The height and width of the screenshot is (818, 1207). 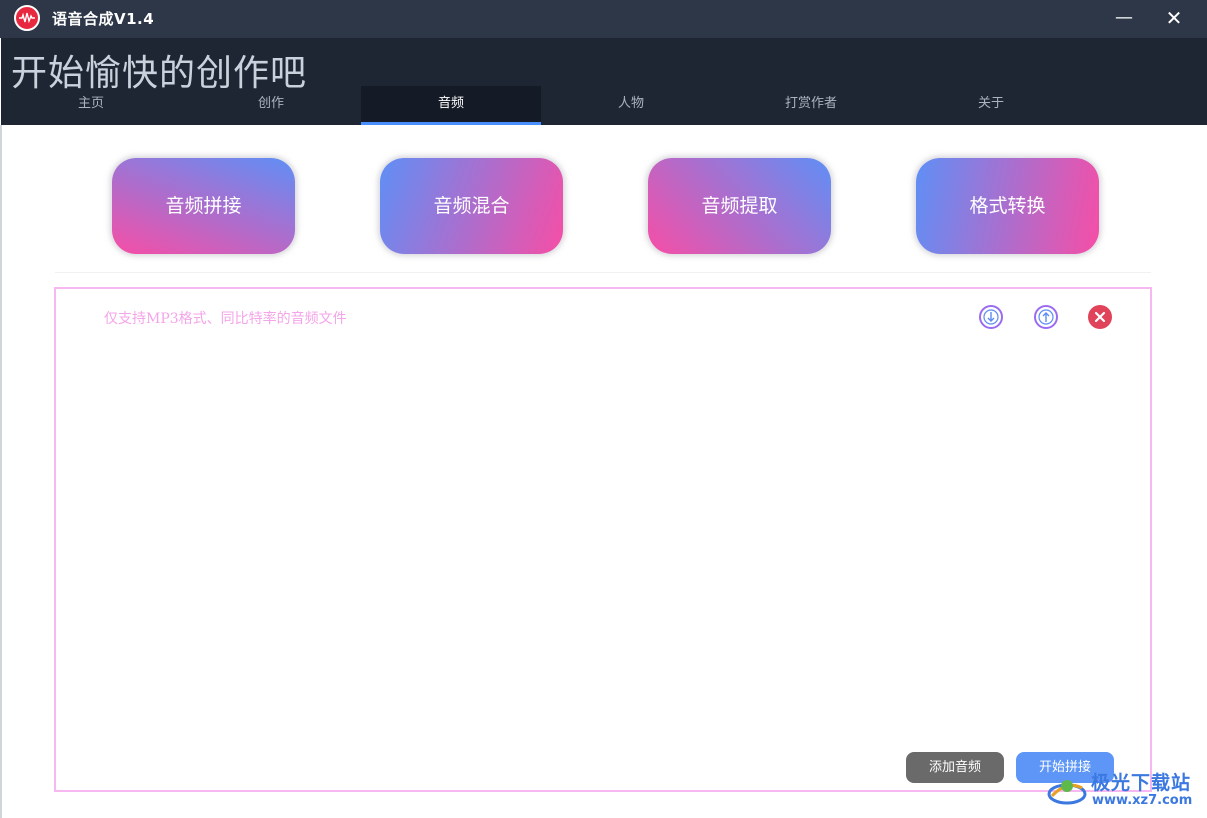 What do you see at coordinates (203, 206) in the screenshot?
I see `audio-concat-button: 音频拼接` at bounding box center [203, 206].